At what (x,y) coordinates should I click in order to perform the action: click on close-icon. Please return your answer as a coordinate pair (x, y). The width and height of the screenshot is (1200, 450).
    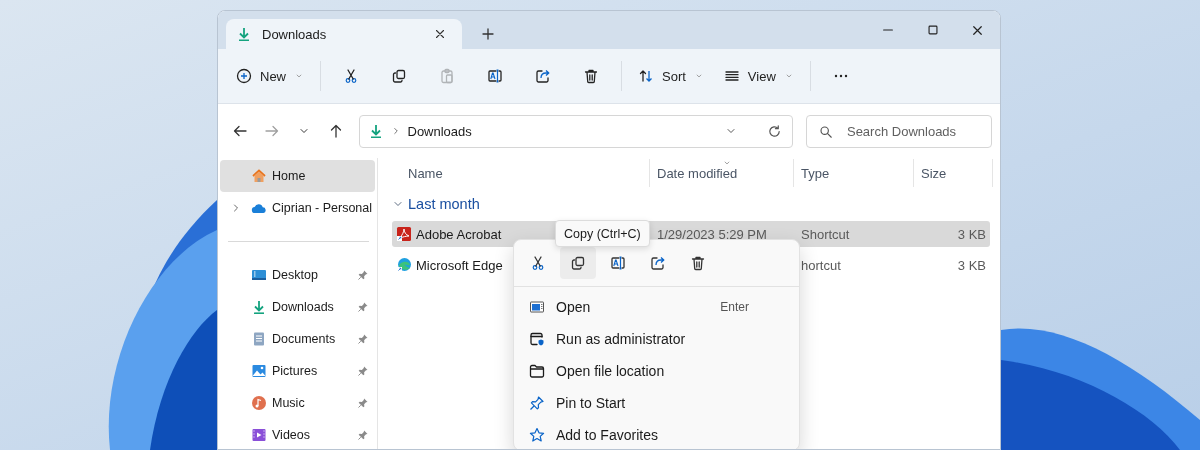
    Looking at the image, I should click on (440, 34).